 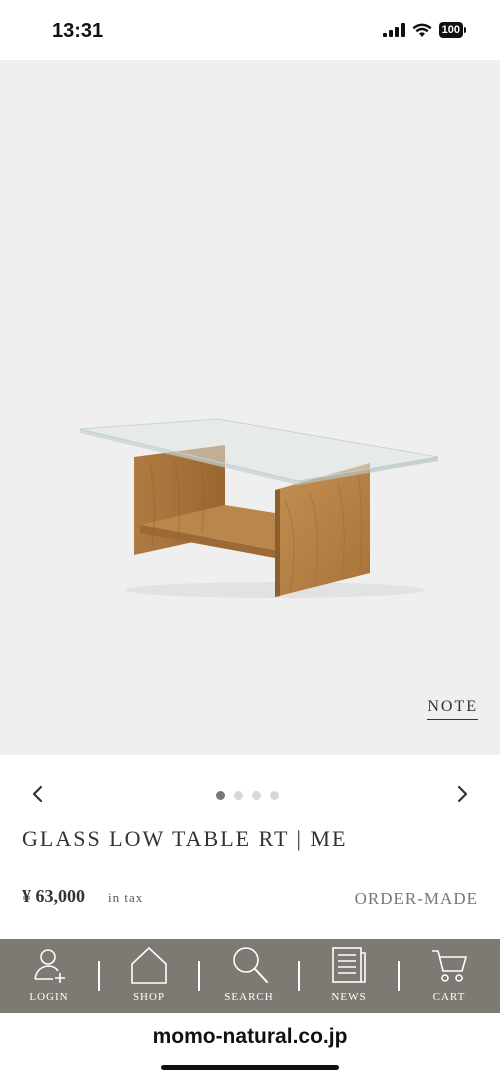 I want to click on nav-login: LOGIN, so click(x=49, y=976).